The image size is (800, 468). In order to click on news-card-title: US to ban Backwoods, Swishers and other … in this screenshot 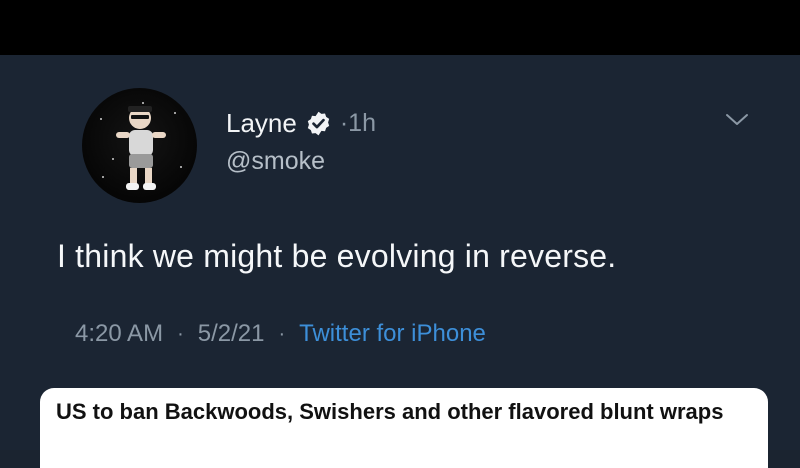, I will do `click(390, 411)`.